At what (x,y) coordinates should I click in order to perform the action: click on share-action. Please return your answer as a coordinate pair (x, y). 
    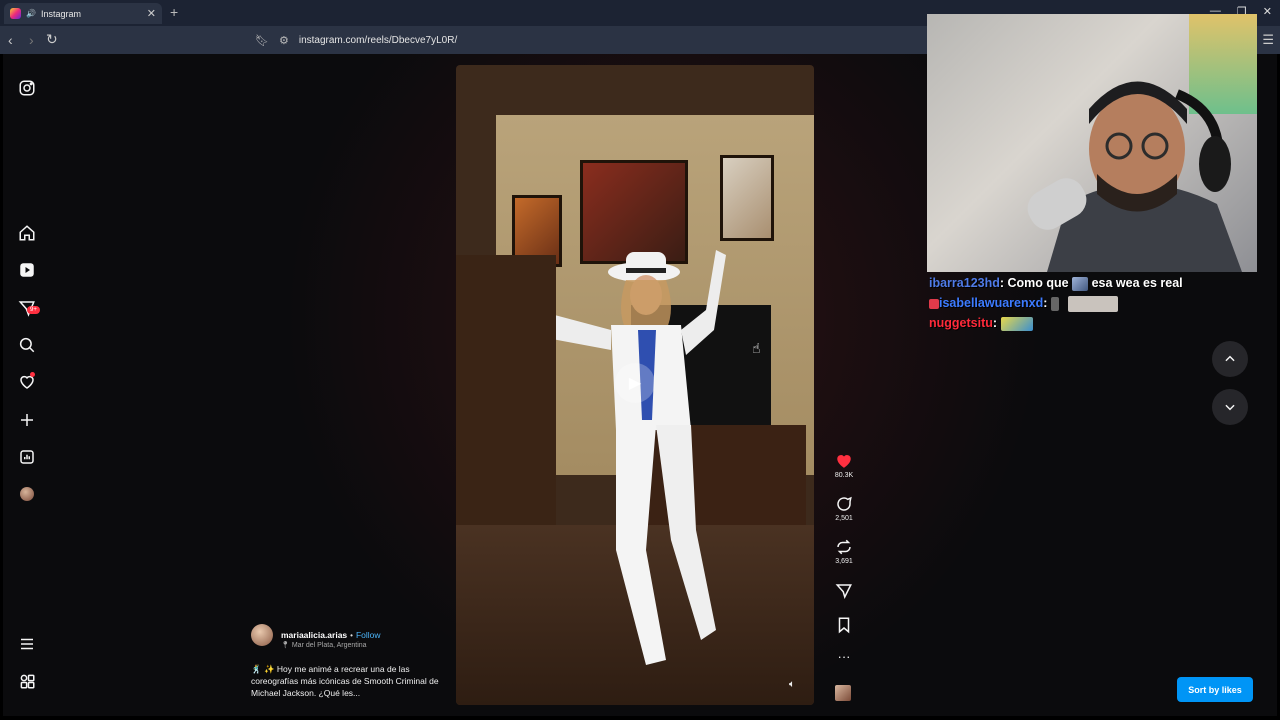
    Looking at the image, I should click on (844, 591).